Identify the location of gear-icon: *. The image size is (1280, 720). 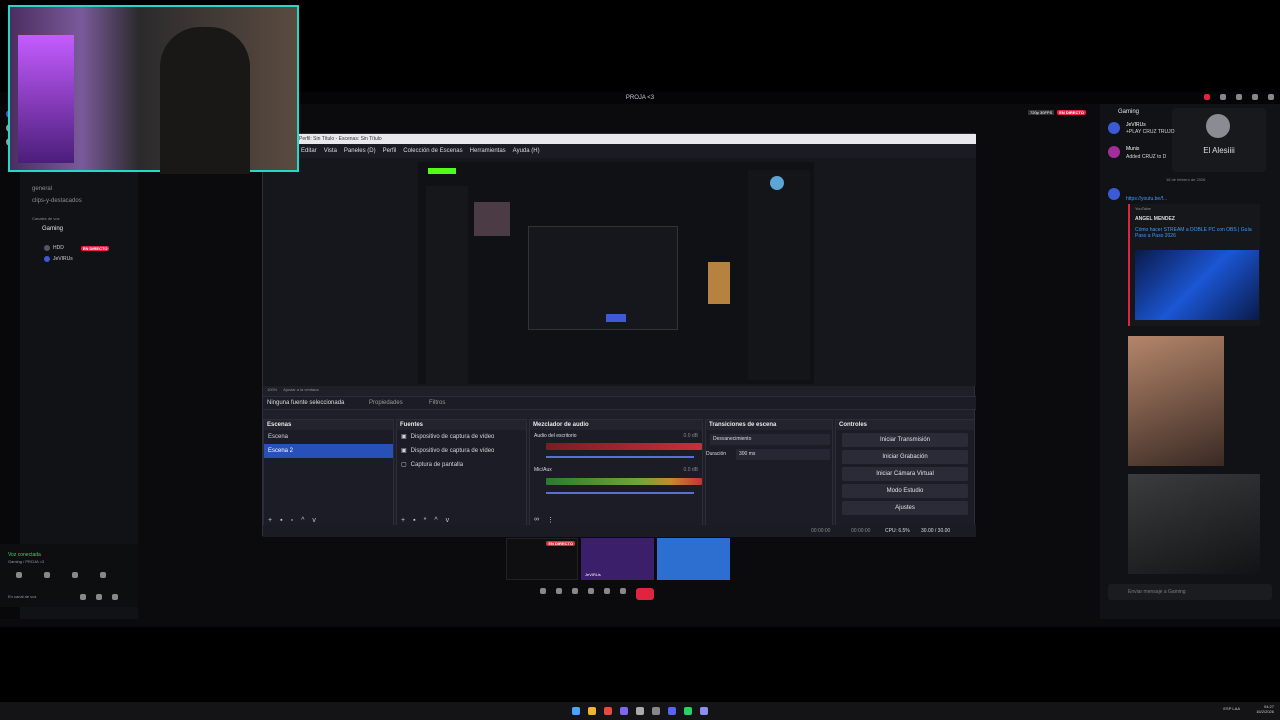
(425, 520).